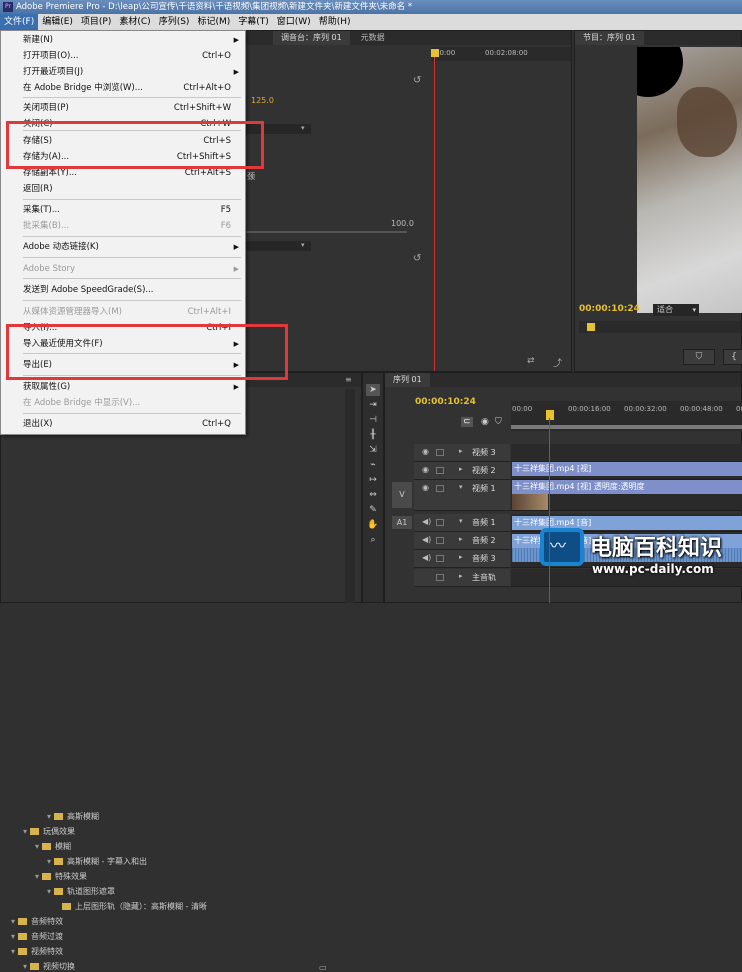  Describe the element at coordinates (373, 435) in the screenshot. I see `rolling-edit-icon: ╫` at that location.